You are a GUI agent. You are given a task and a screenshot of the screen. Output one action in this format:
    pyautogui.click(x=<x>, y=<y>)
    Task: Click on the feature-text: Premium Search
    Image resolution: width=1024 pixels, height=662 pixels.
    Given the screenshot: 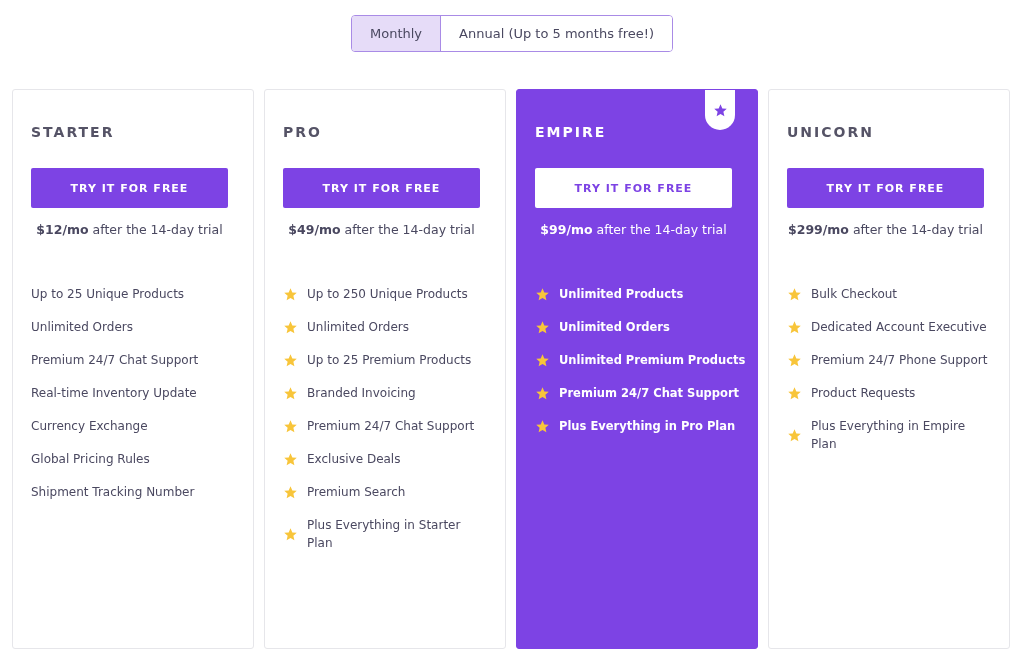 What is the action you would take?
    pyautogui.click(x=356, y=492)
    